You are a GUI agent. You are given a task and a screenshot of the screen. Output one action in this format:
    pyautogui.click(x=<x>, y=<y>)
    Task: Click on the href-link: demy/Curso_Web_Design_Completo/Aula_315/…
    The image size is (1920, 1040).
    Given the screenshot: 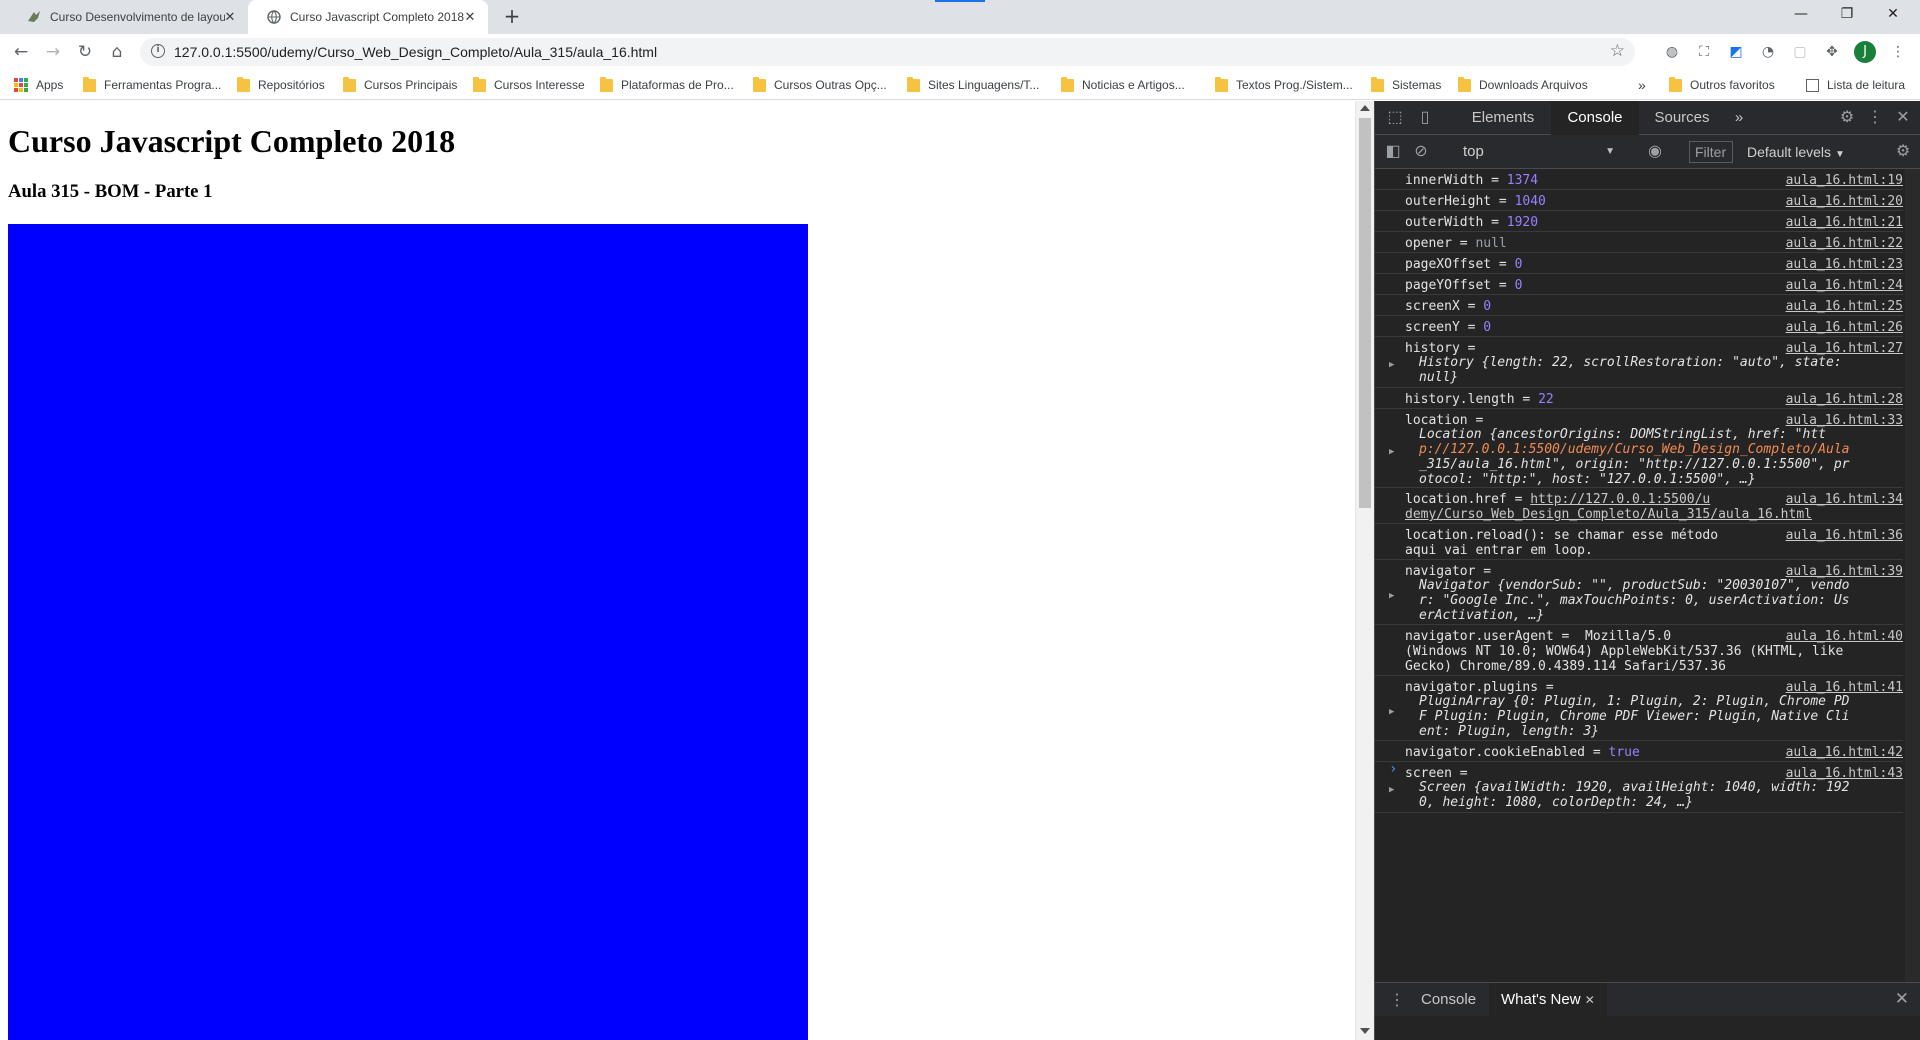 What is the action you would take?
    pyautogui.click(x=1608, y=515)
    